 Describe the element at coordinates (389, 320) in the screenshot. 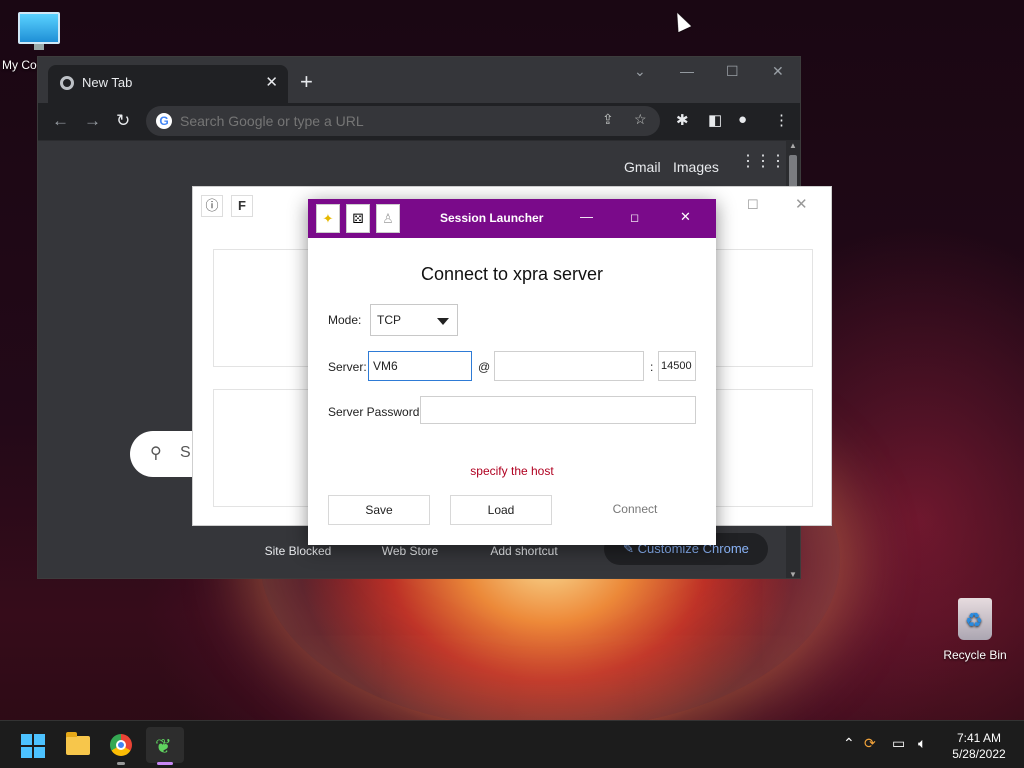

I see `mode-value: TCP` at that location.